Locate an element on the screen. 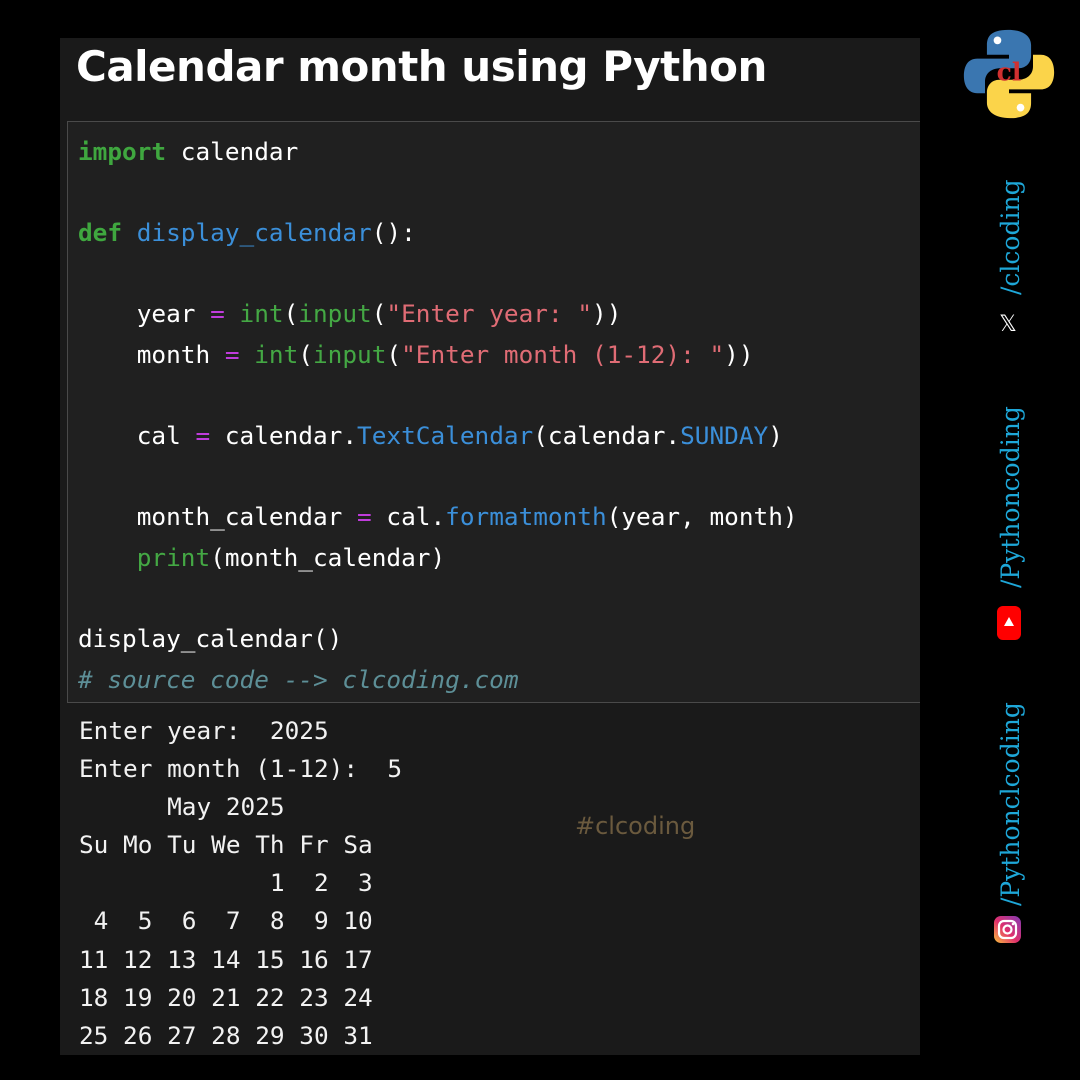 The image size is (1080, 1080). output-line: Su Mo Tu We Th Fr Sa is located at coordinates (226, 845).